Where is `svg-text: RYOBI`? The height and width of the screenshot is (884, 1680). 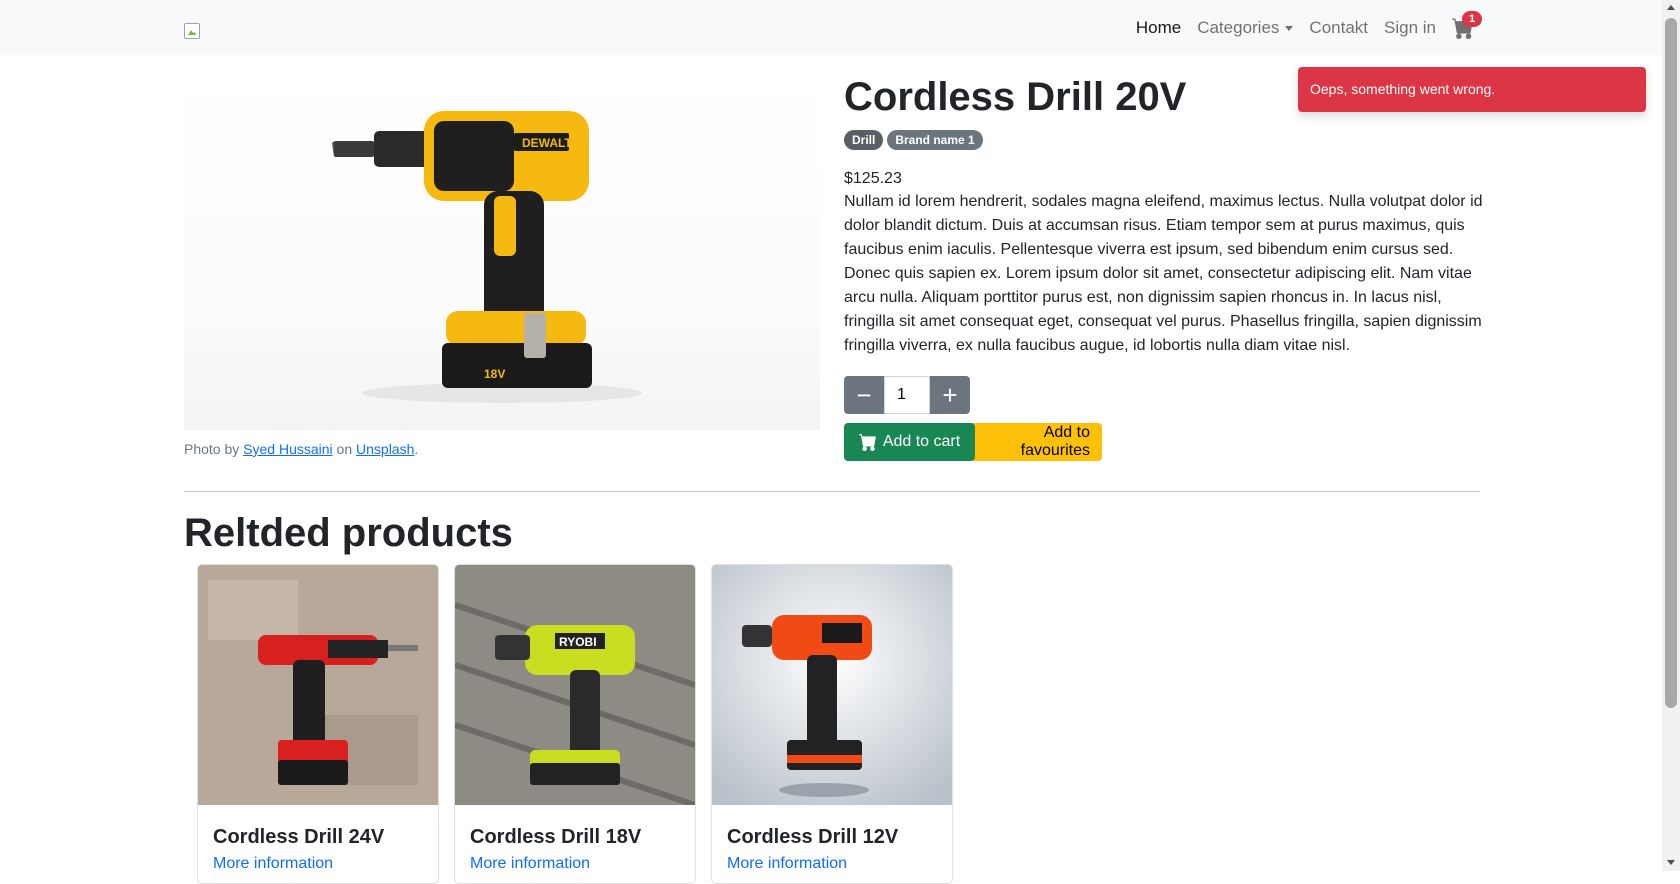
svg-text: RYOBI is located at coordinates (578, 642).